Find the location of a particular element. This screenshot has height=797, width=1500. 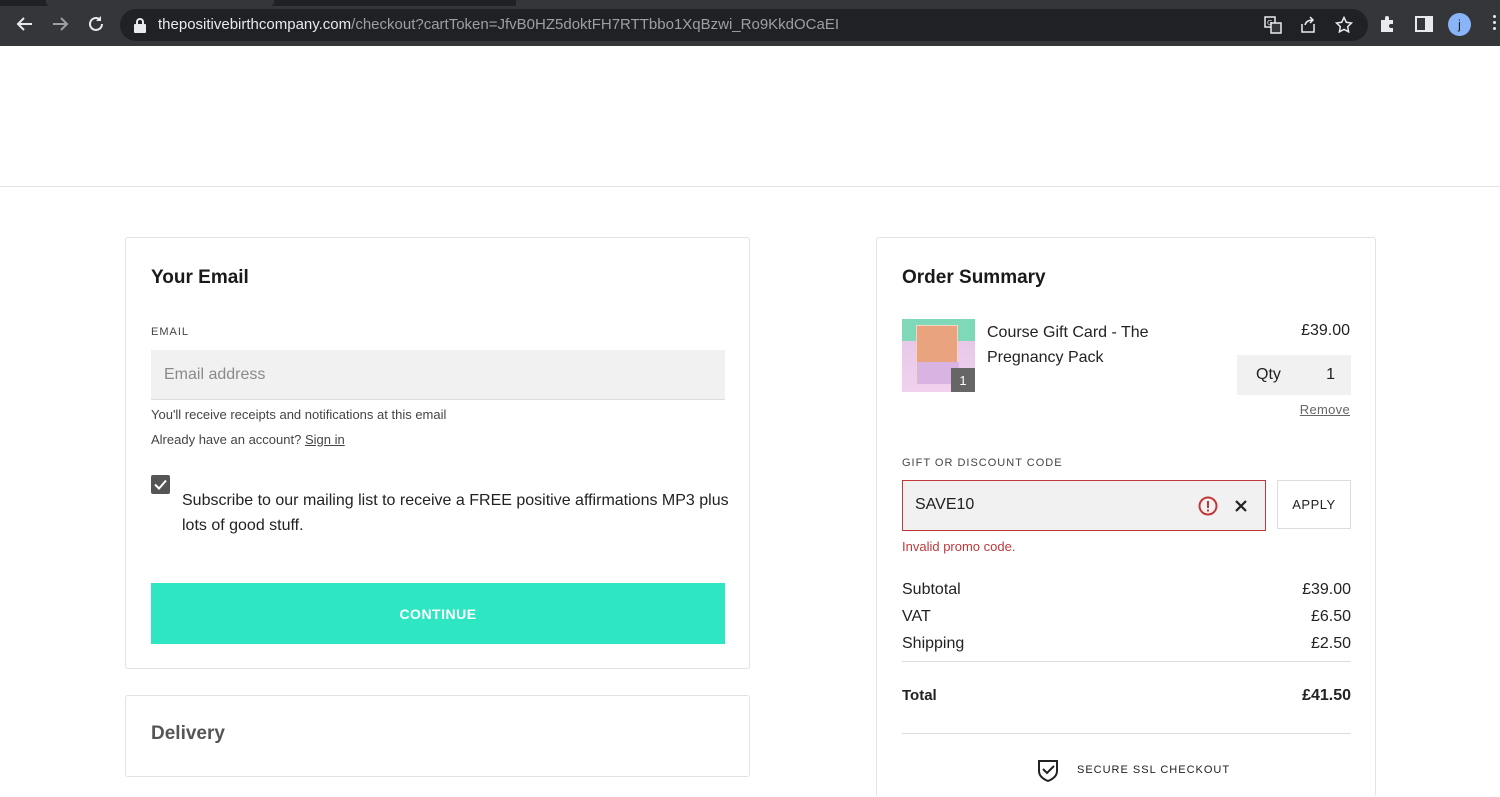

qty-value: 1 is located at coordinates (1330, 374).